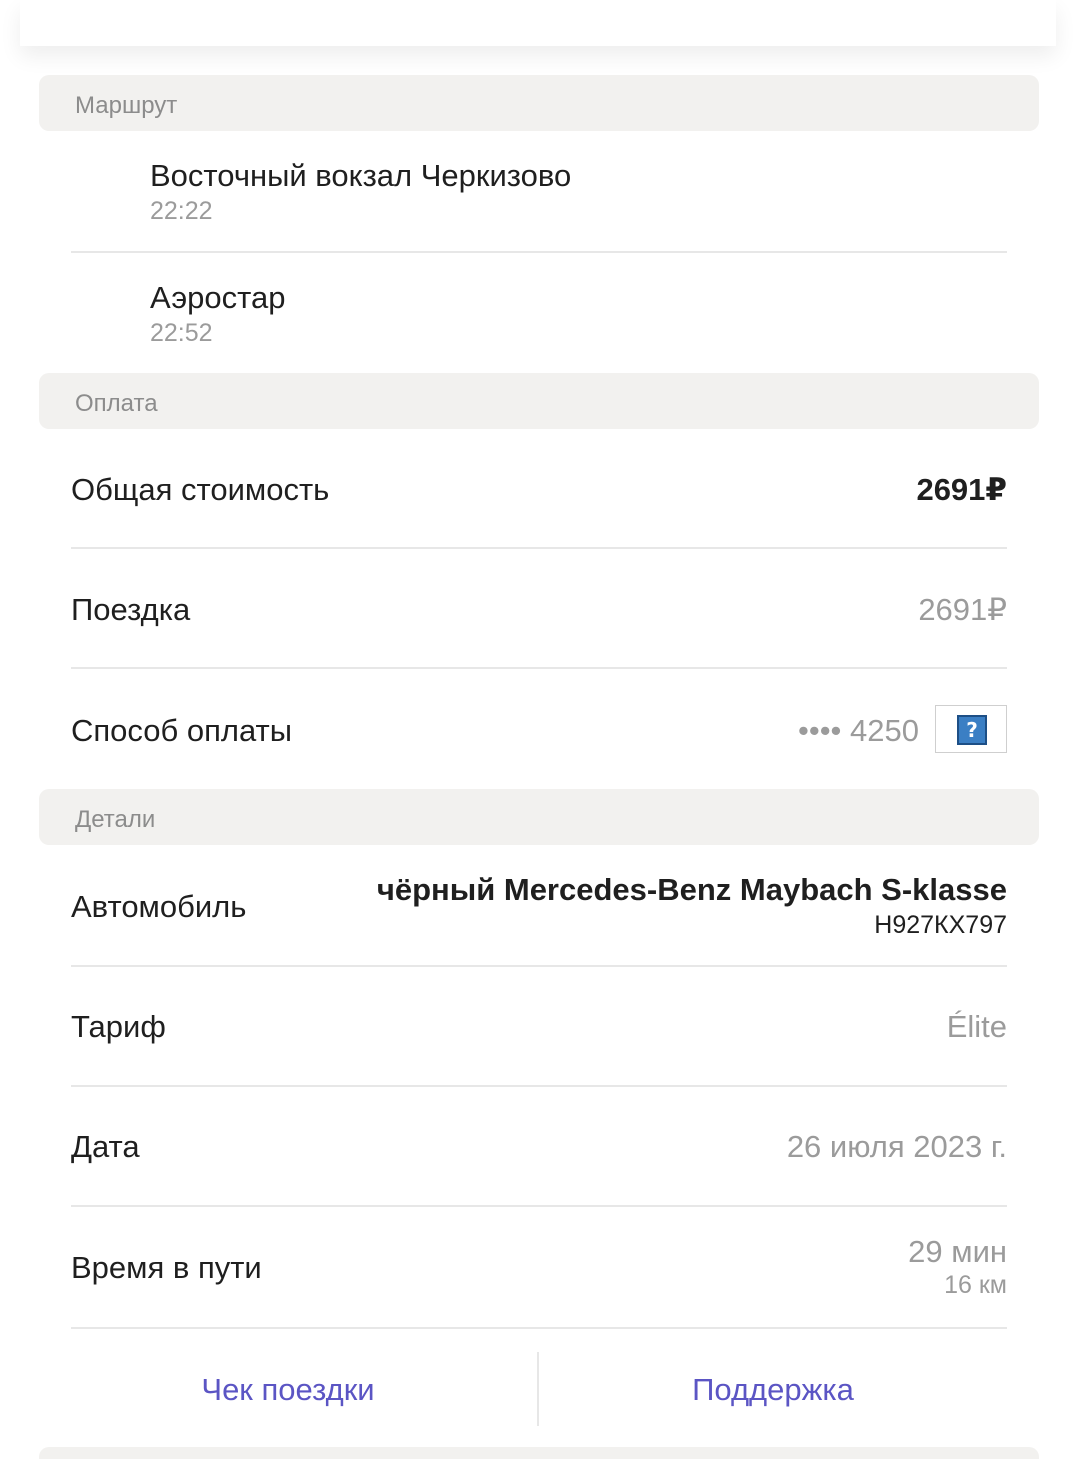 Image resolution: width=1076 pixels, height=1459 pixels. Describe the element at coordinates (975, 1285) in the screenshot. I see `distance-value: 16 км` at that location.